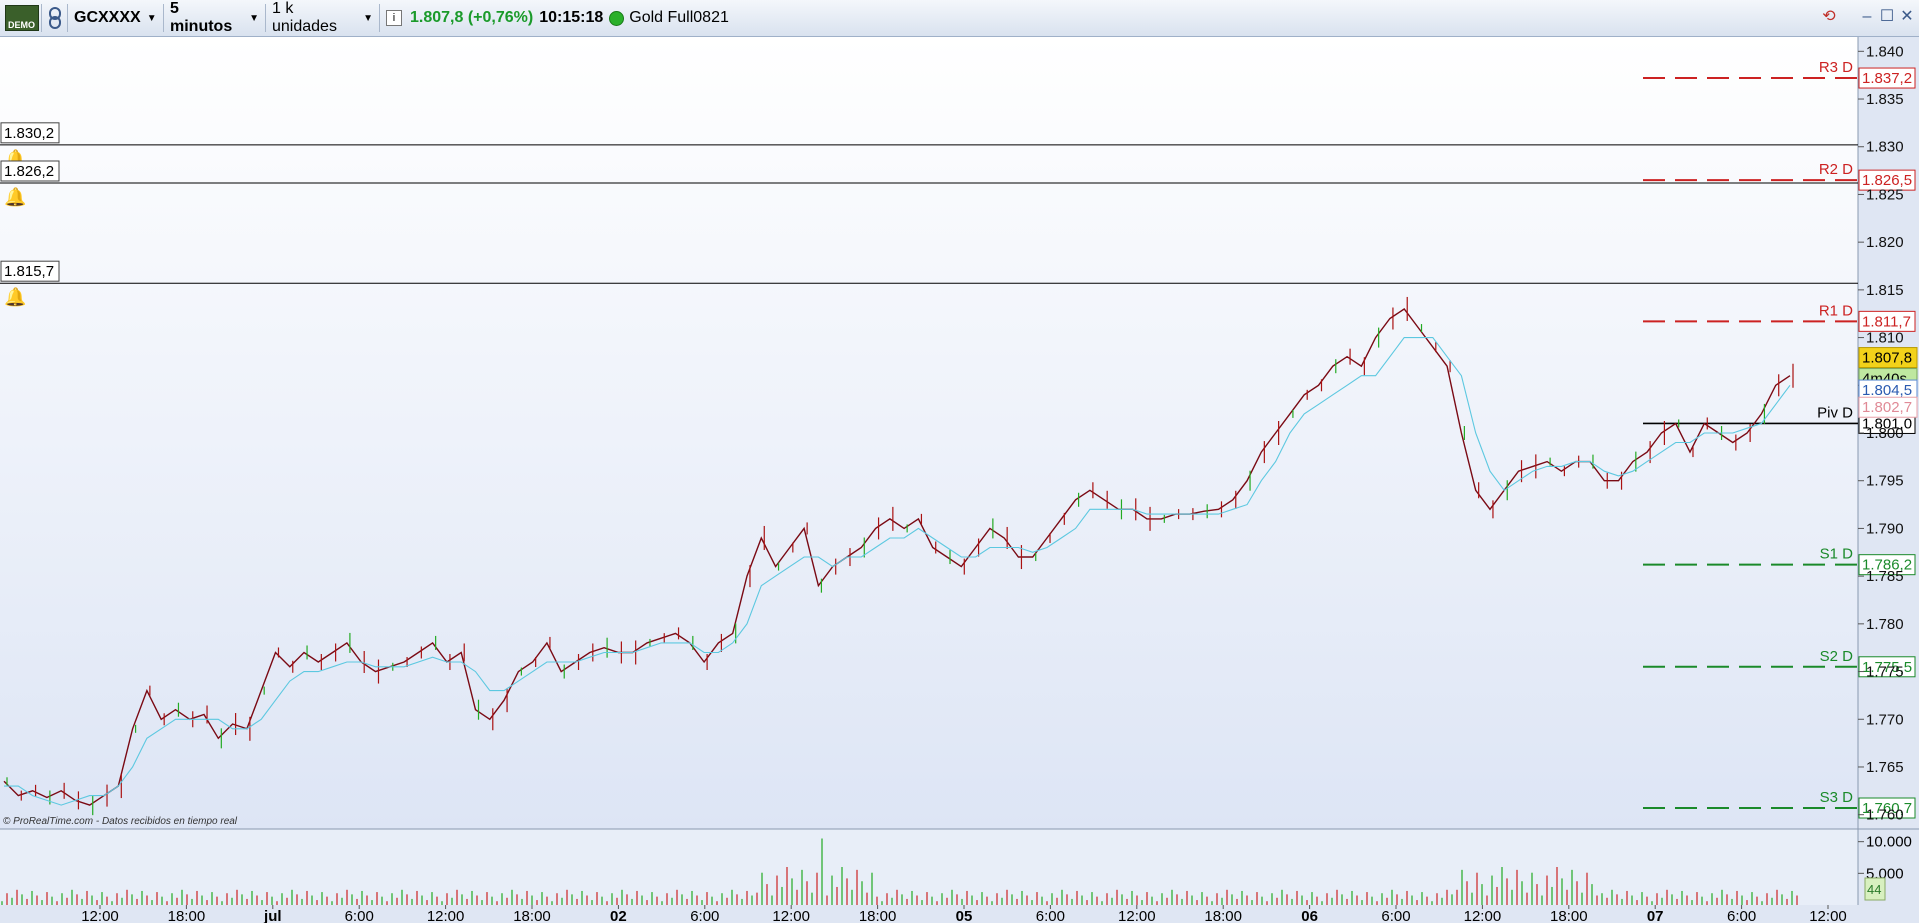  I want to click on last-price-value: 1.807,8, so click(1887, 358).